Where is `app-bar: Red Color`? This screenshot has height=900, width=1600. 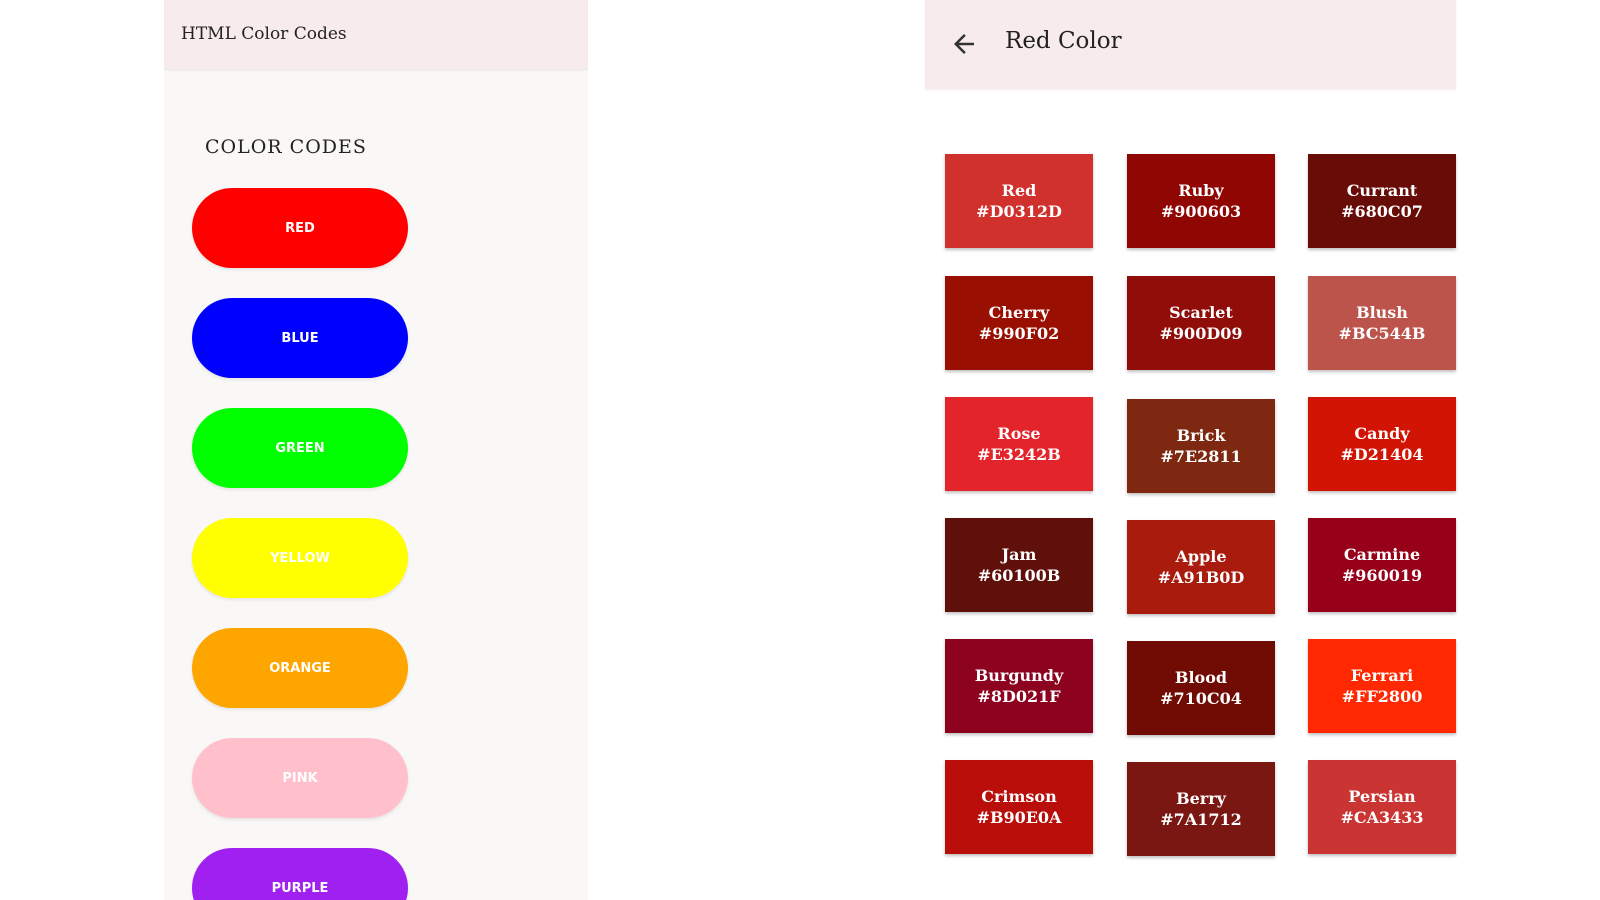 app-bar: Red Color is located at coordinates (1190, 44).